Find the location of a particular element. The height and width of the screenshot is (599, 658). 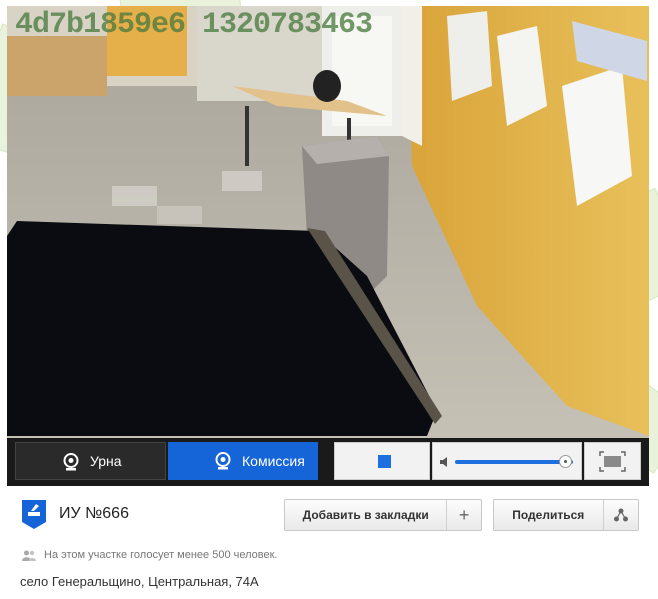

stop-control is located at coordinates (382, 461).